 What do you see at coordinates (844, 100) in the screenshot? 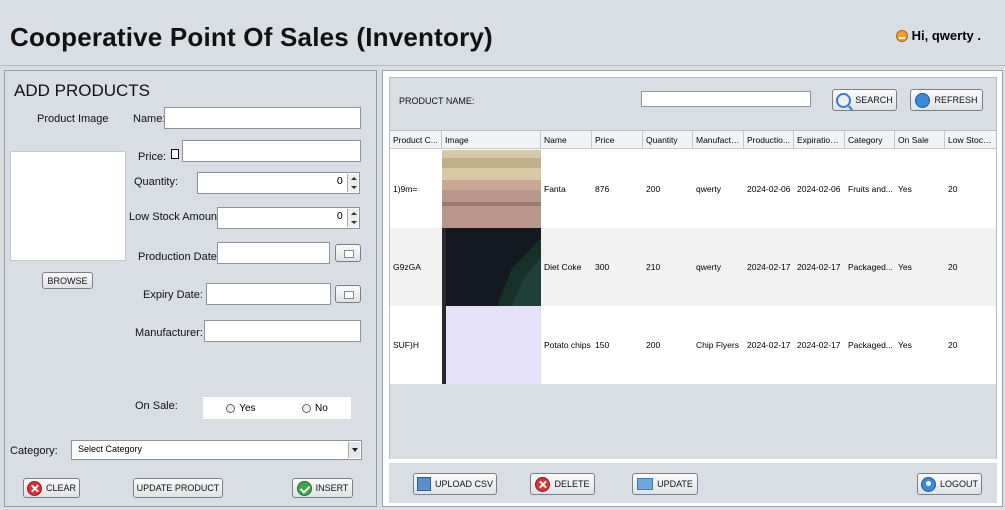
I see `search-icon` at bounding box center [844, 100].